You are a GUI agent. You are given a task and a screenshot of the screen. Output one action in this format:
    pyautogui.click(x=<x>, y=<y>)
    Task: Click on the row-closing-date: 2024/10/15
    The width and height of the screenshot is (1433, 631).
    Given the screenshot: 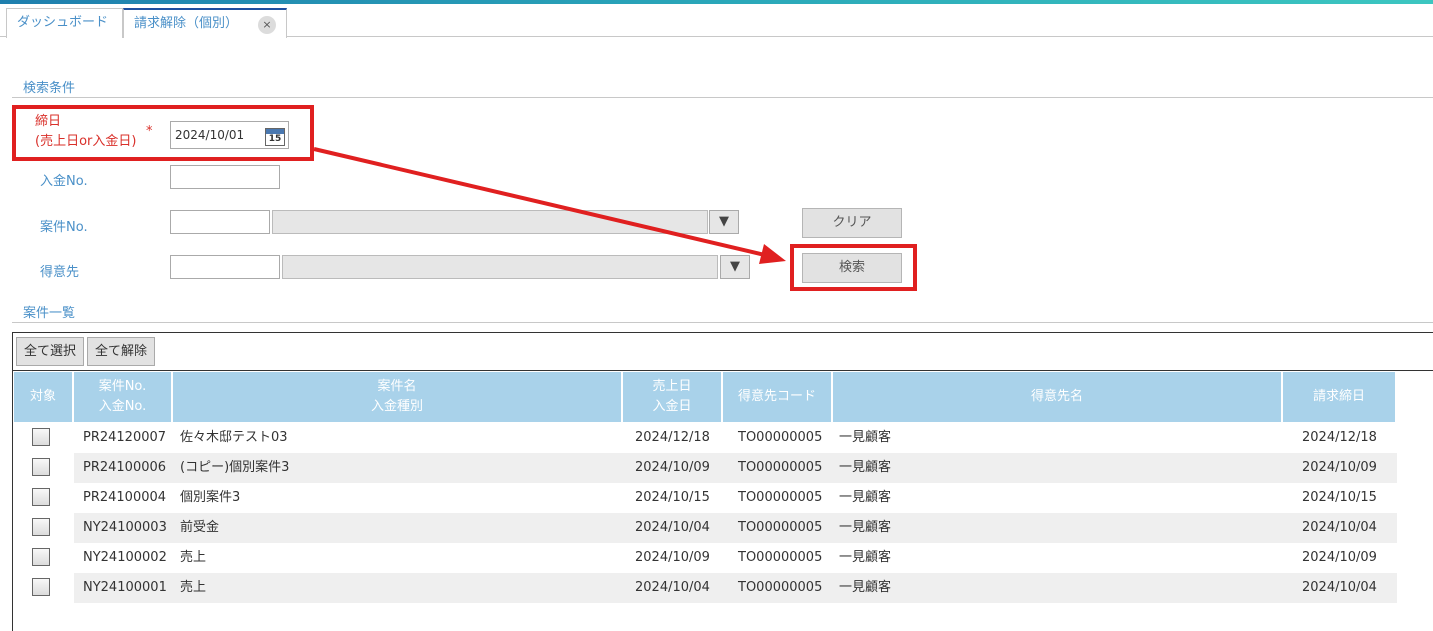 What is the action you would take?
    pyautogui.click(x=1339, y=497)
    